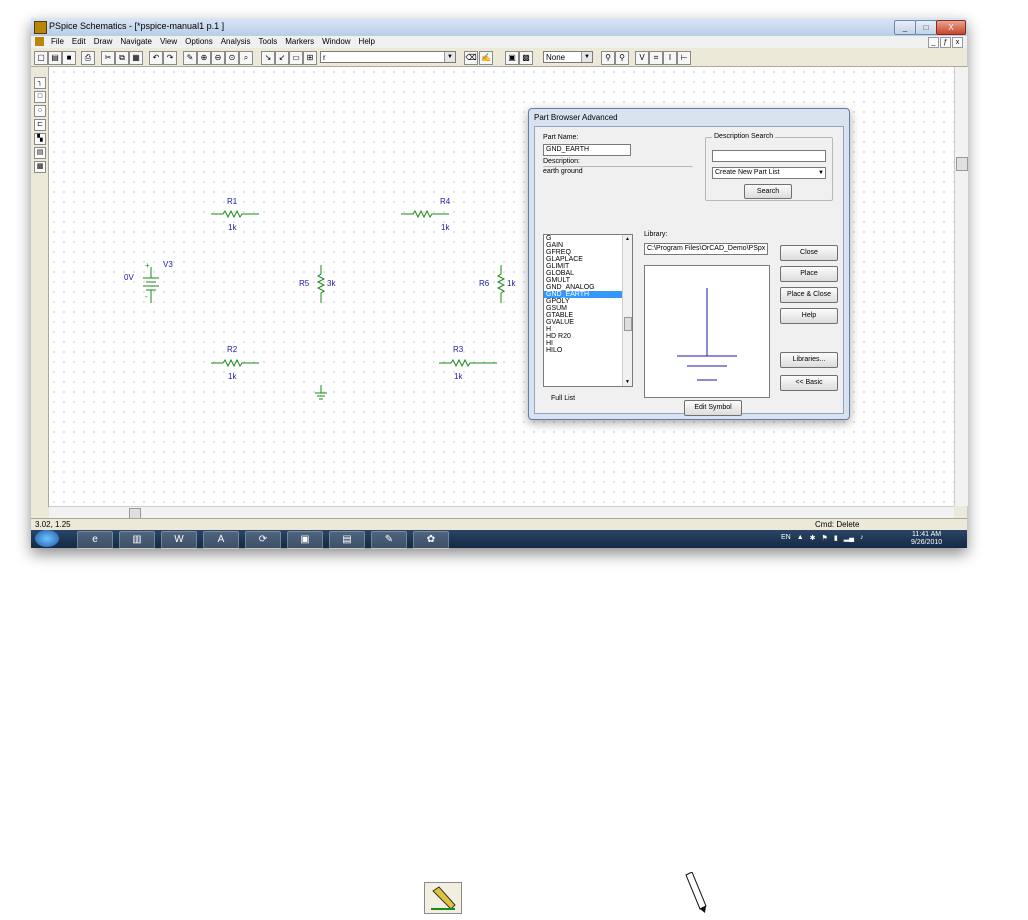 The width and height of the screenshot is (1028, 920). I want to click on part-list-select: Create New Part List ▼, so click(769, 173).